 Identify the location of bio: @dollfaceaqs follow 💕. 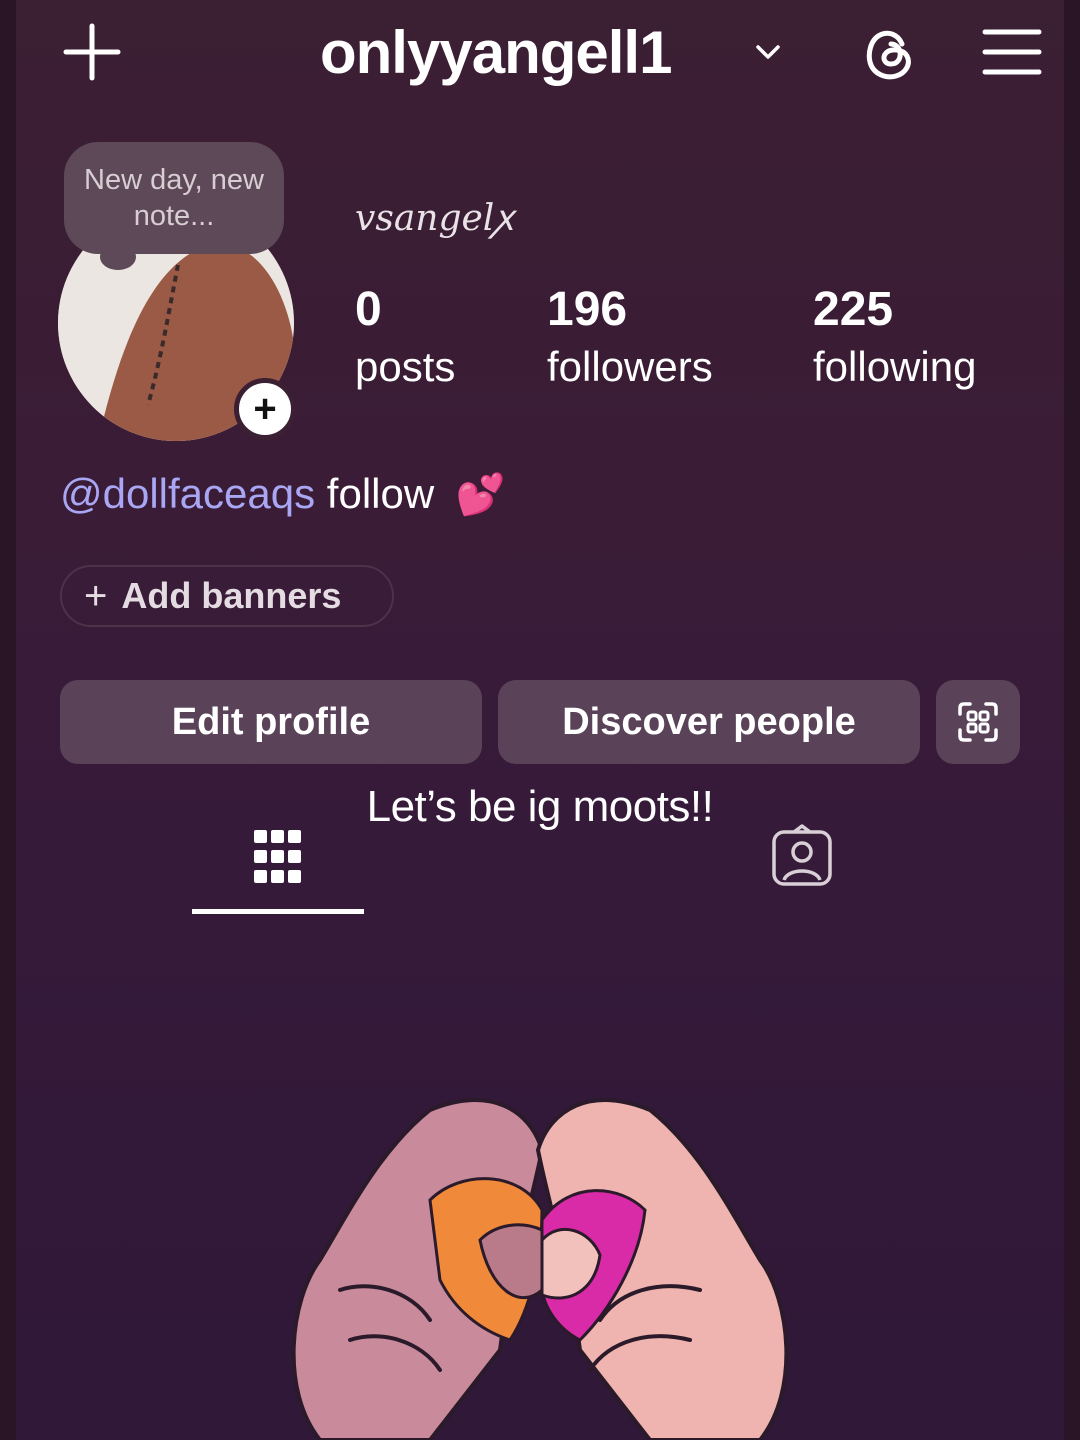
(283, 494).